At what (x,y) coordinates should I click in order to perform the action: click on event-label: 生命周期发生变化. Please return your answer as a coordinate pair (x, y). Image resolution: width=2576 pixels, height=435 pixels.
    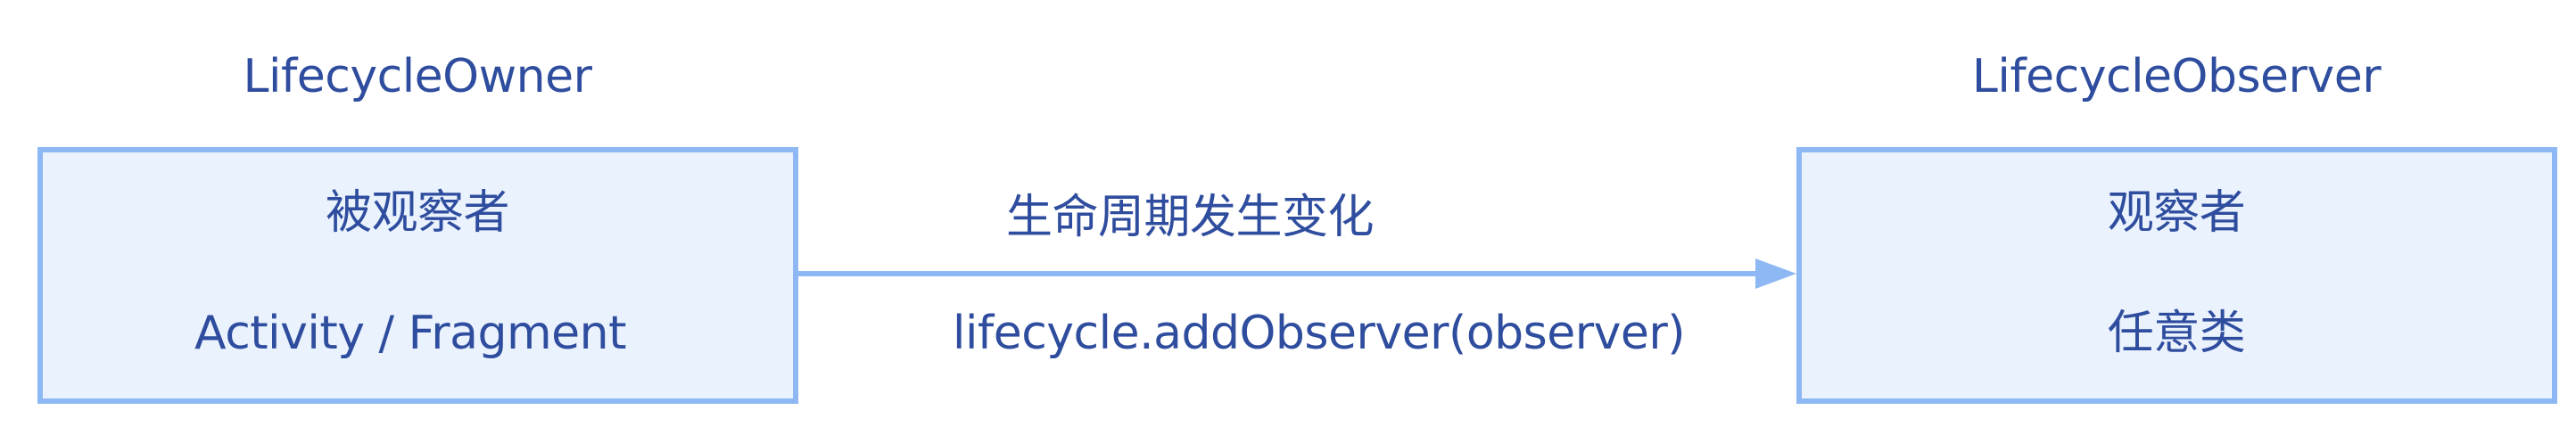
    Looking at the image, I should click on (1190, 218).